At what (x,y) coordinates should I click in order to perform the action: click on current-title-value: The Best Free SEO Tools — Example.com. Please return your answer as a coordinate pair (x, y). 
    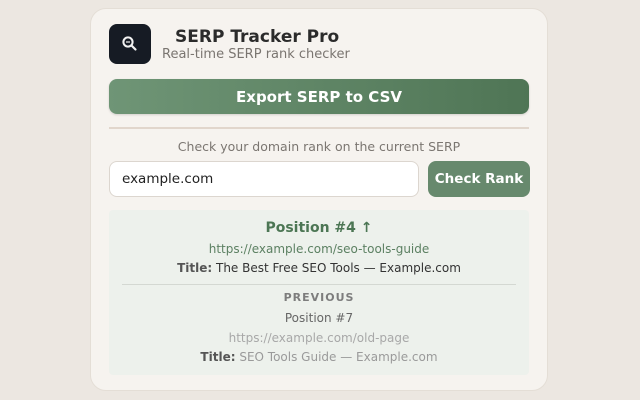
    Looking at the image, I should click on (338, 268).